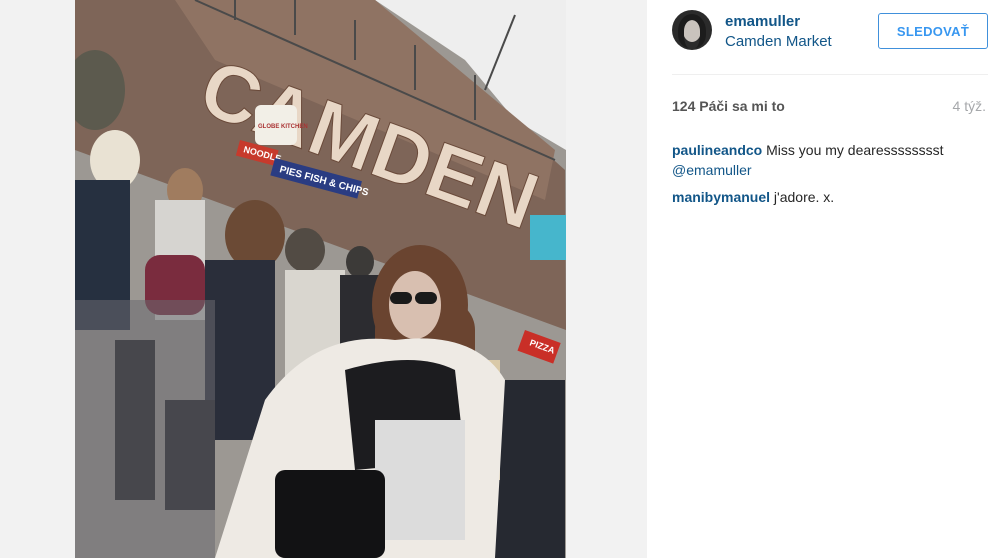  What do you see at coordinates (712, 170) in the screenshot?
I see `comment-mention: @emamuller` at bounding box center [712, 170].